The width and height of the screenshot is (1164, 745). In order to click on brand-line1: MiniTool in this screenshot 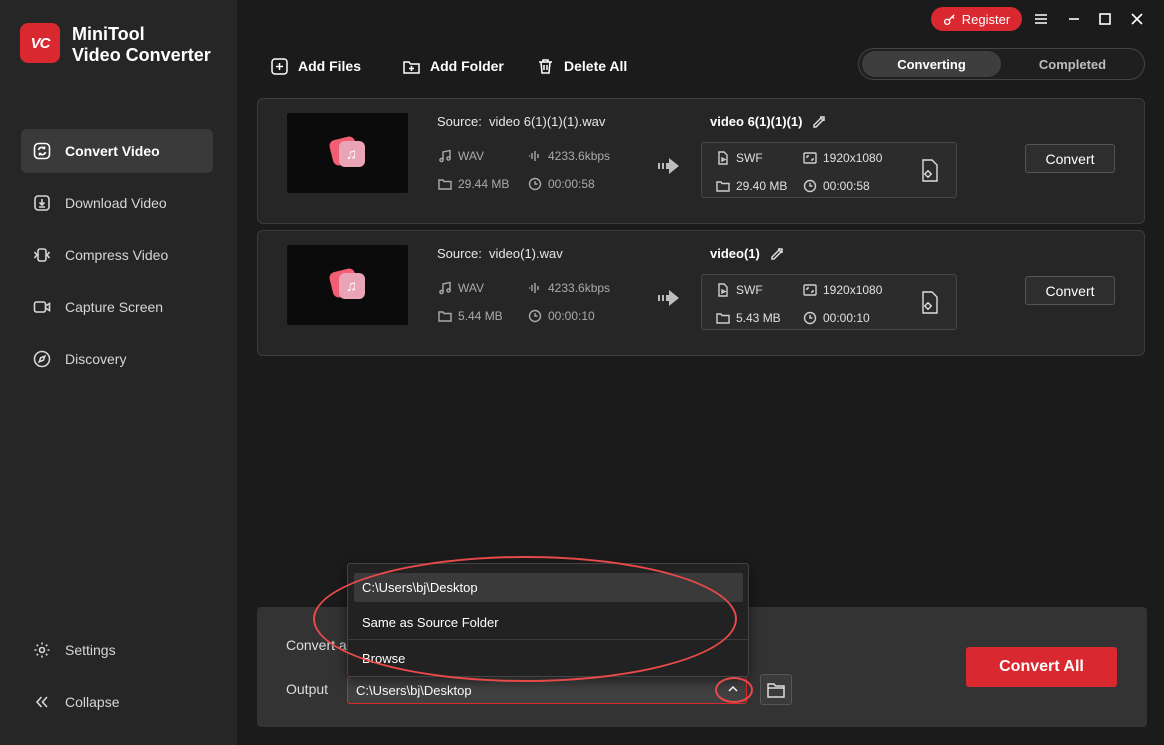, I will do `click(108, 34)`.